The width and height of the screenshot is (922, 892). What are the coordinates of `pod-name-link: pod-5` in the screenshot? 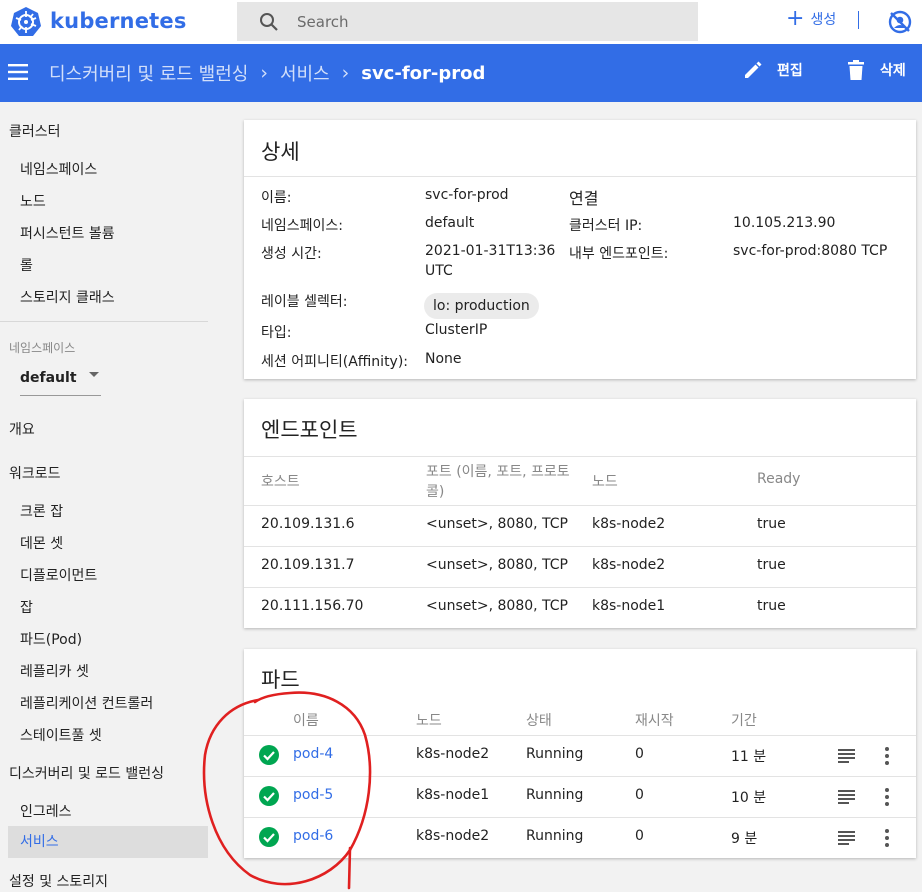 It's located at (313, 795).